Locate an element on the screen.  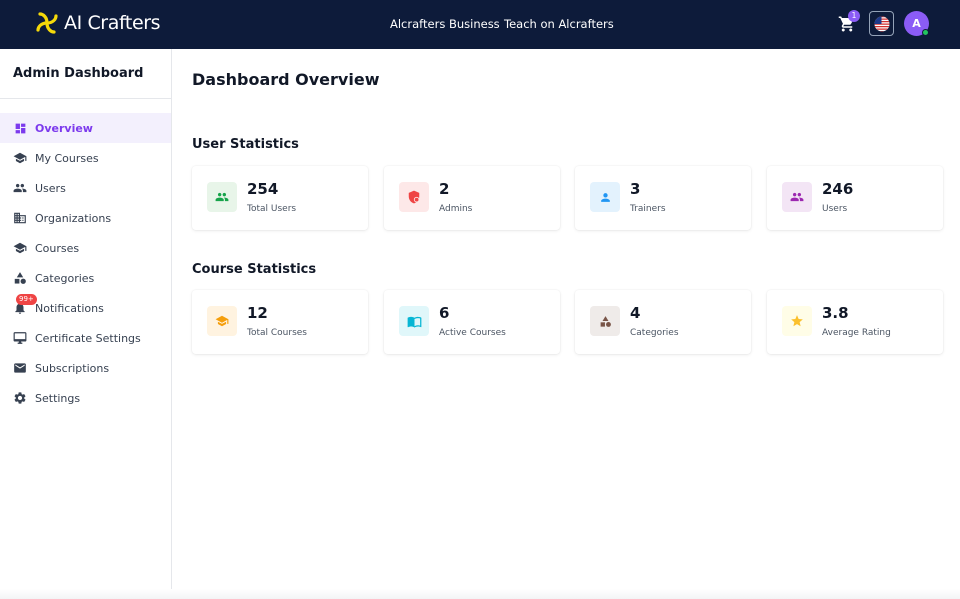
cart-count-badge: 1 is located at coordinates (854, 16).